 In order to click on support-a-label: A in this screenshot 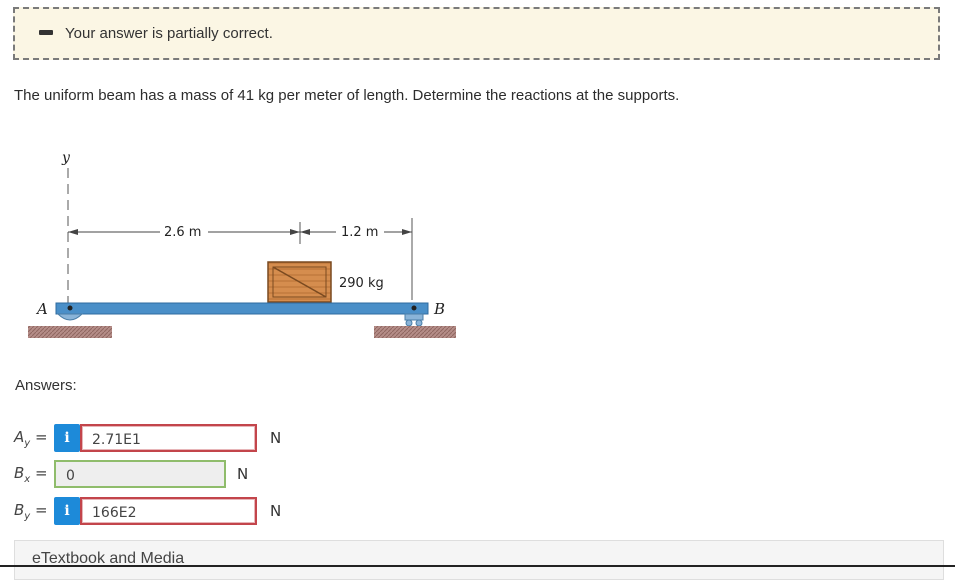, I will do `click(41, 309)`.